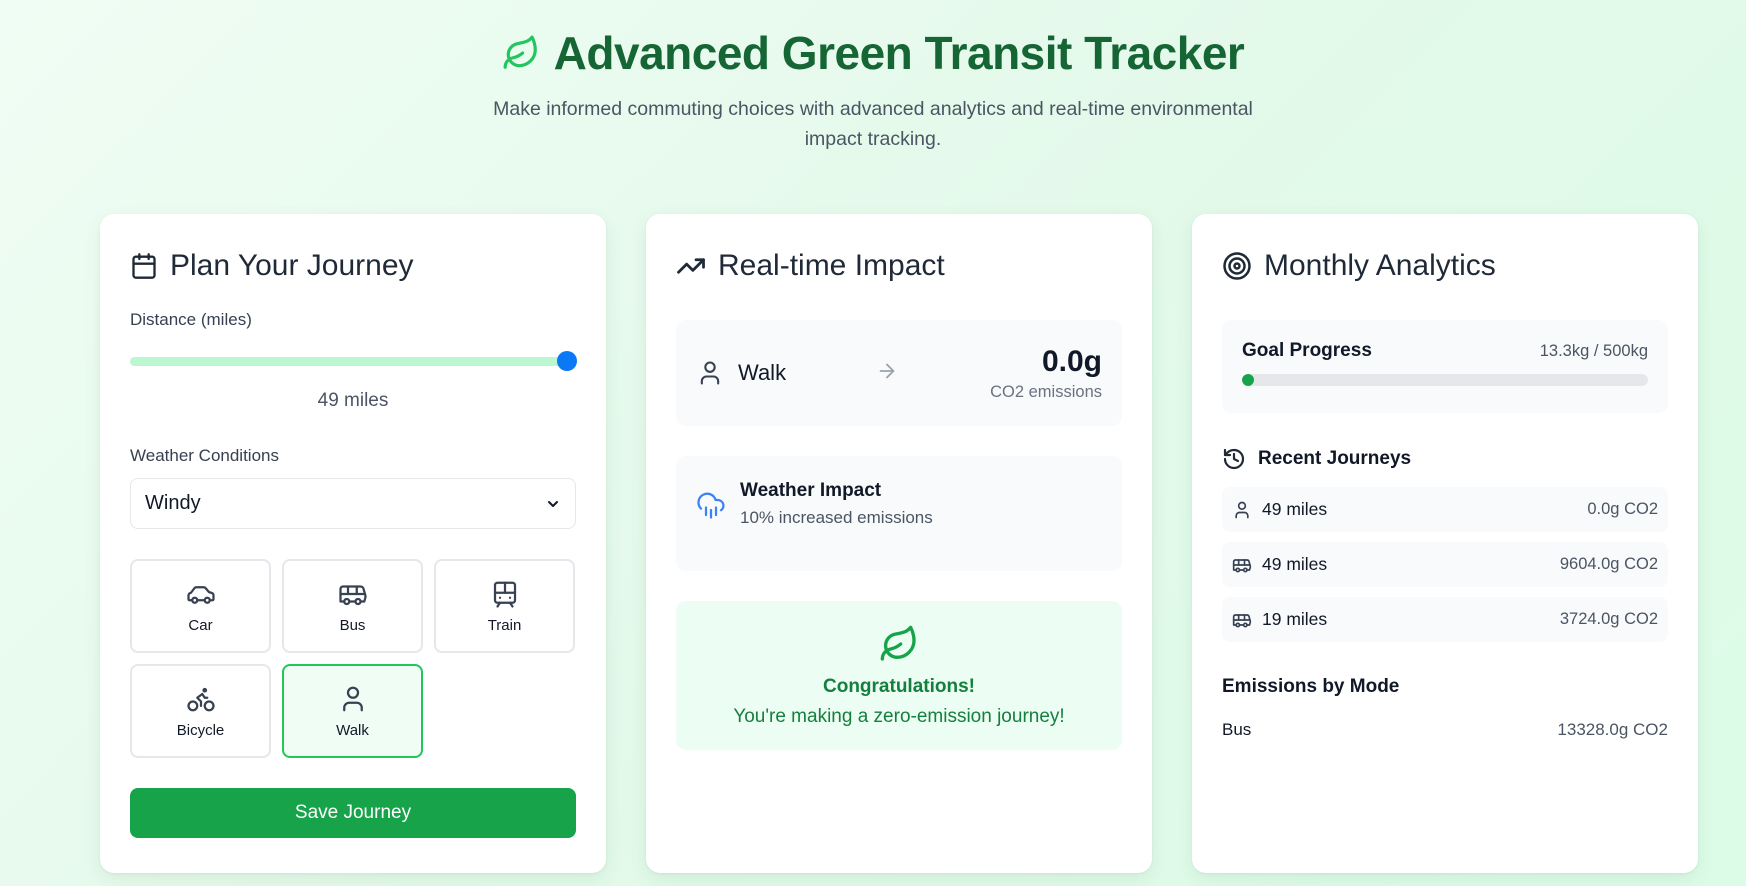 The height and width of the screenshot is (886, 1746). What do you see at coordinates (200, 606) in the screenshot?
I see `mode-button-car: Car` at bounding box center [200, 606].